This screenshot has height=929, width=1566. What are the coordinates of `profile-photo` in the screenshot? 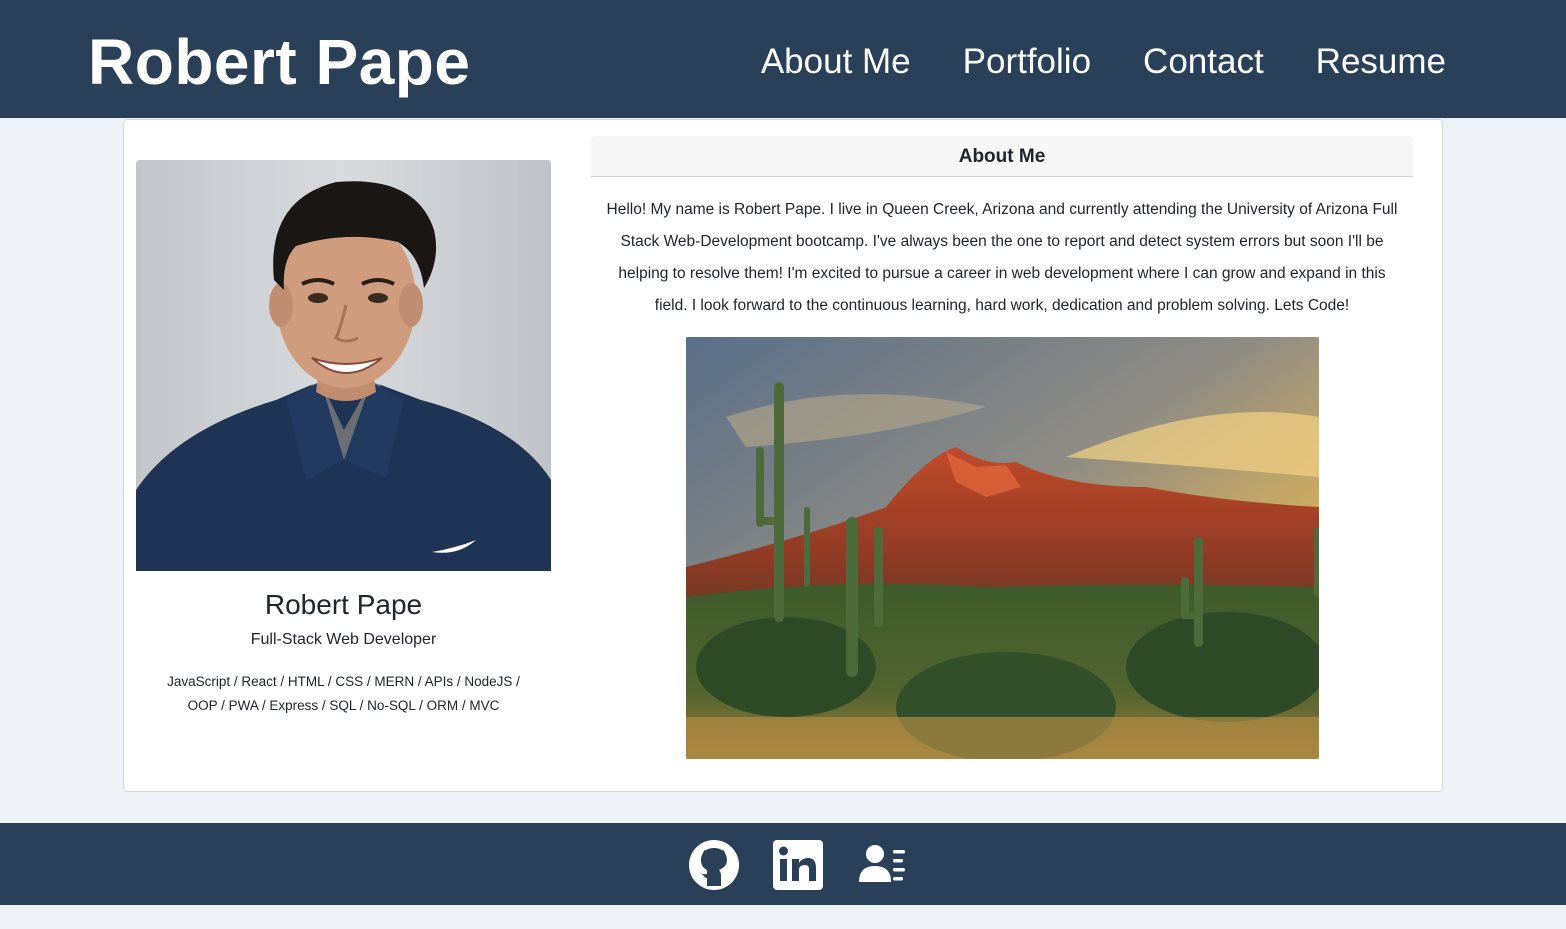 It's located at (343, 365).